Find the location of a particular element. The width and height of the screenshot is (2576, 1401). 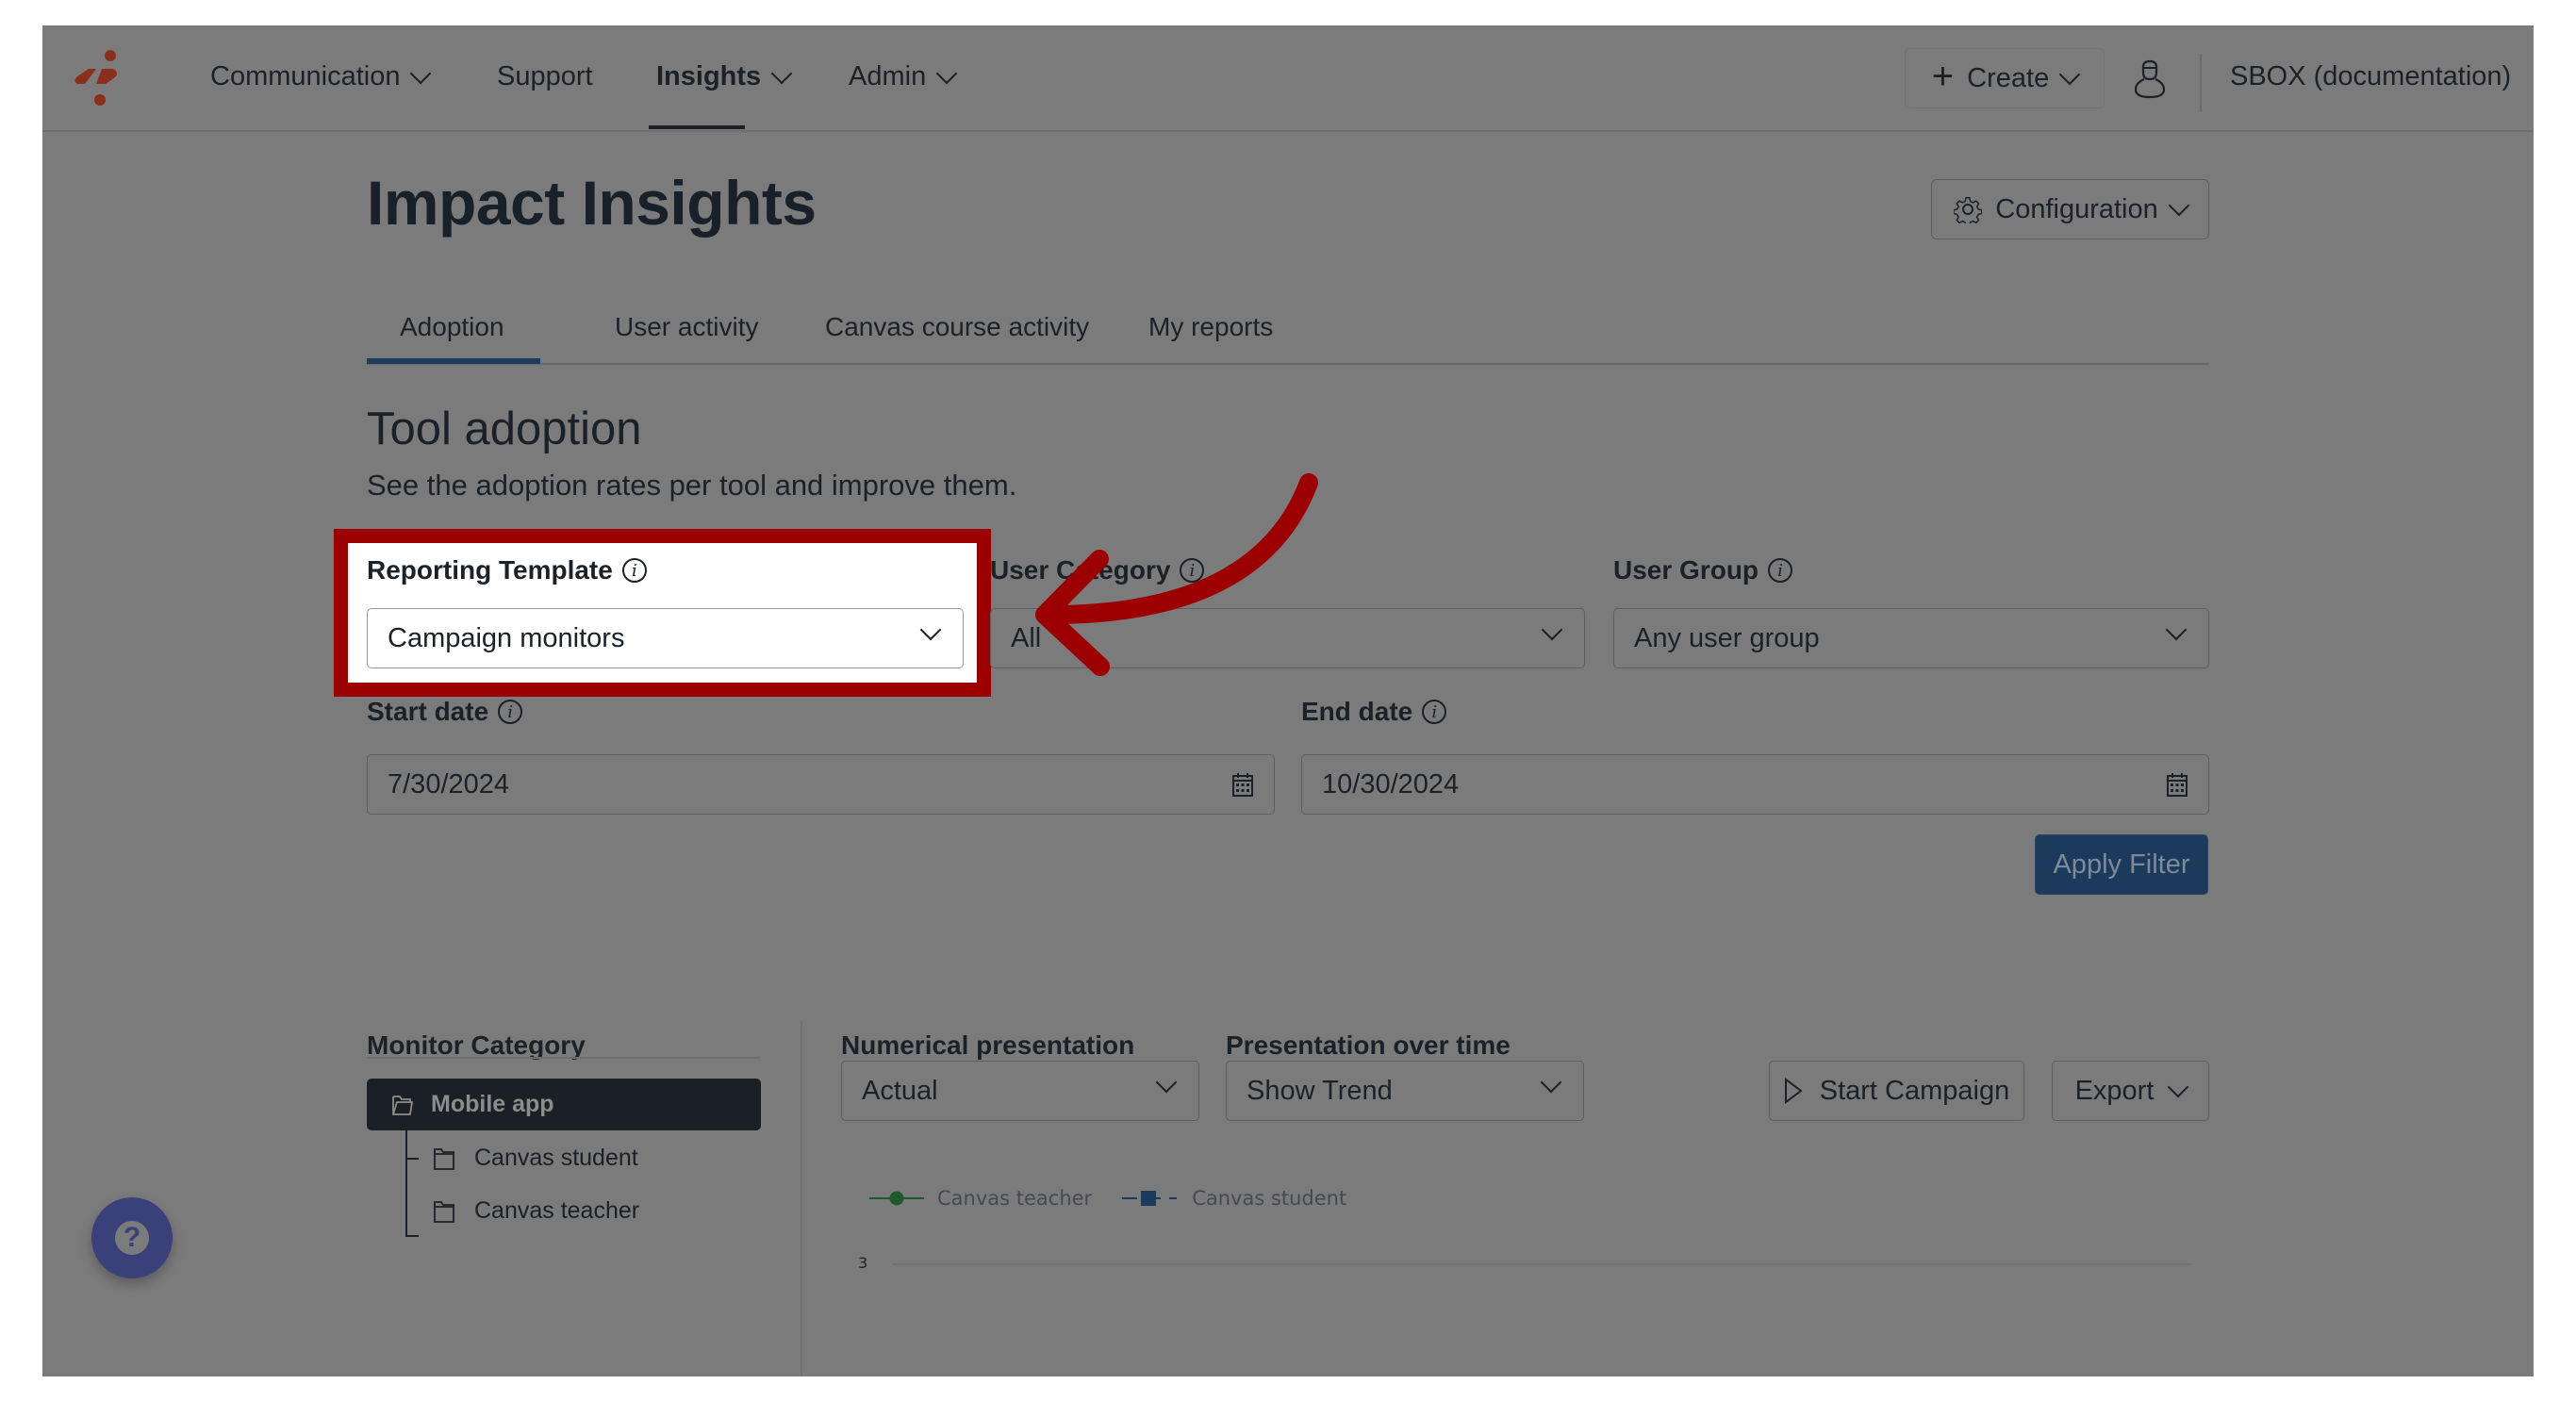

presentation-over-time-value: Show Trend is located at coordinates (1320, 1090).